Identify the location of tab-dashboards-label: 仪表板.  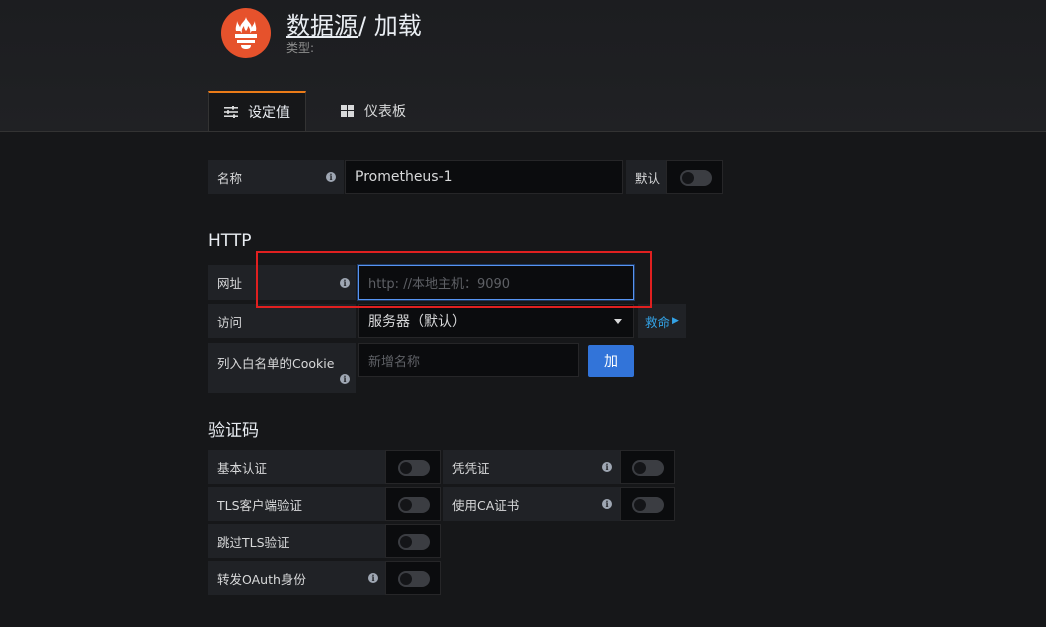
(385, 112).